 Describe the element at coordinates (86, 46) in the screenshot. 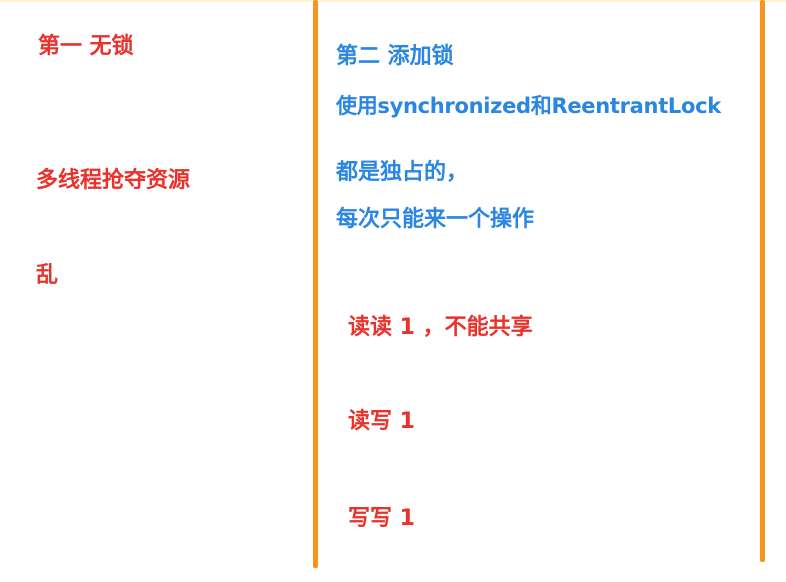

I see `left-title: 第一 无锁` at that location.